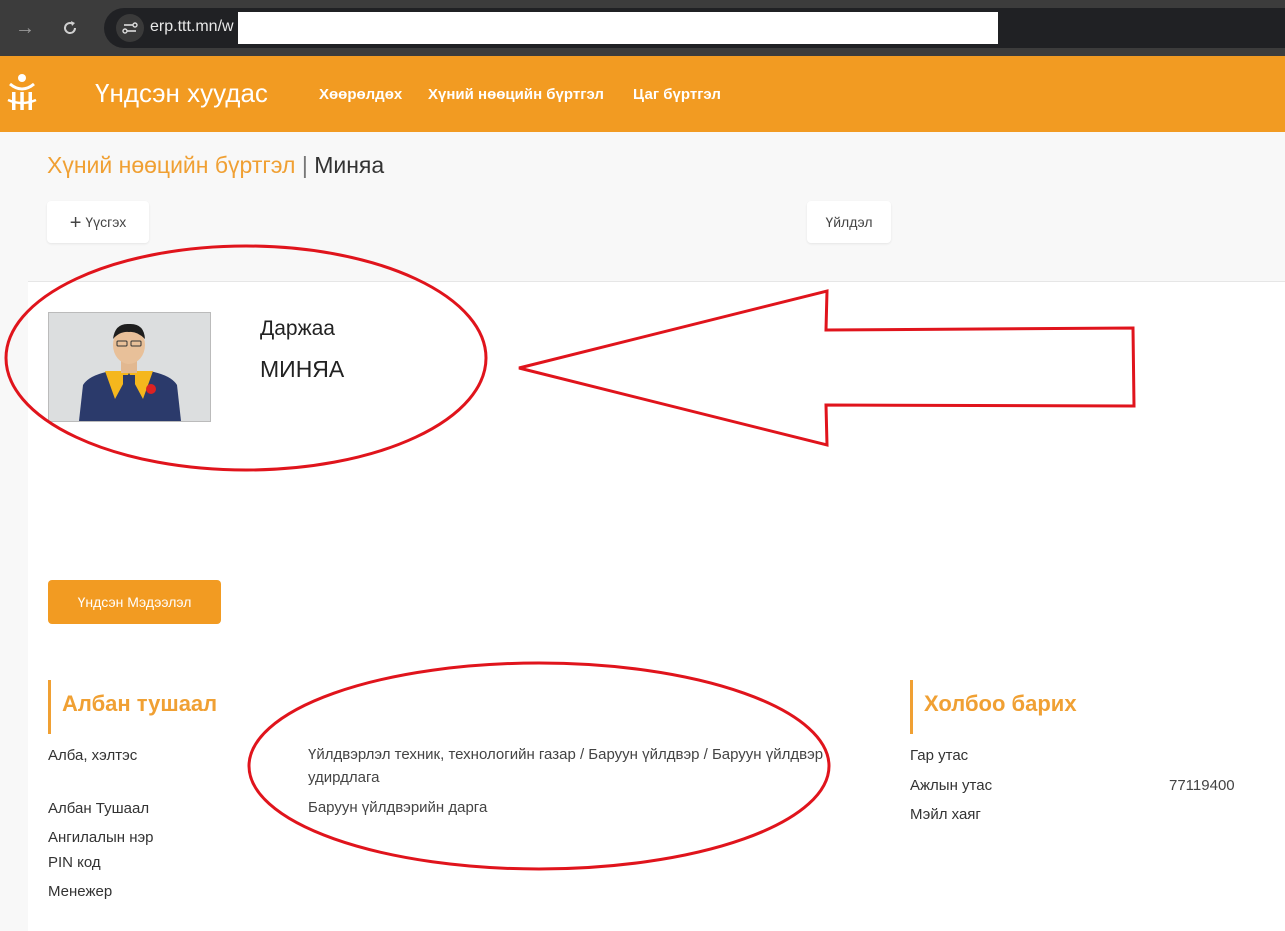 The width and height of the screenshot is (1285, 931). I want to click on field-value-work-phone: 77119400, so click(1202, 785).